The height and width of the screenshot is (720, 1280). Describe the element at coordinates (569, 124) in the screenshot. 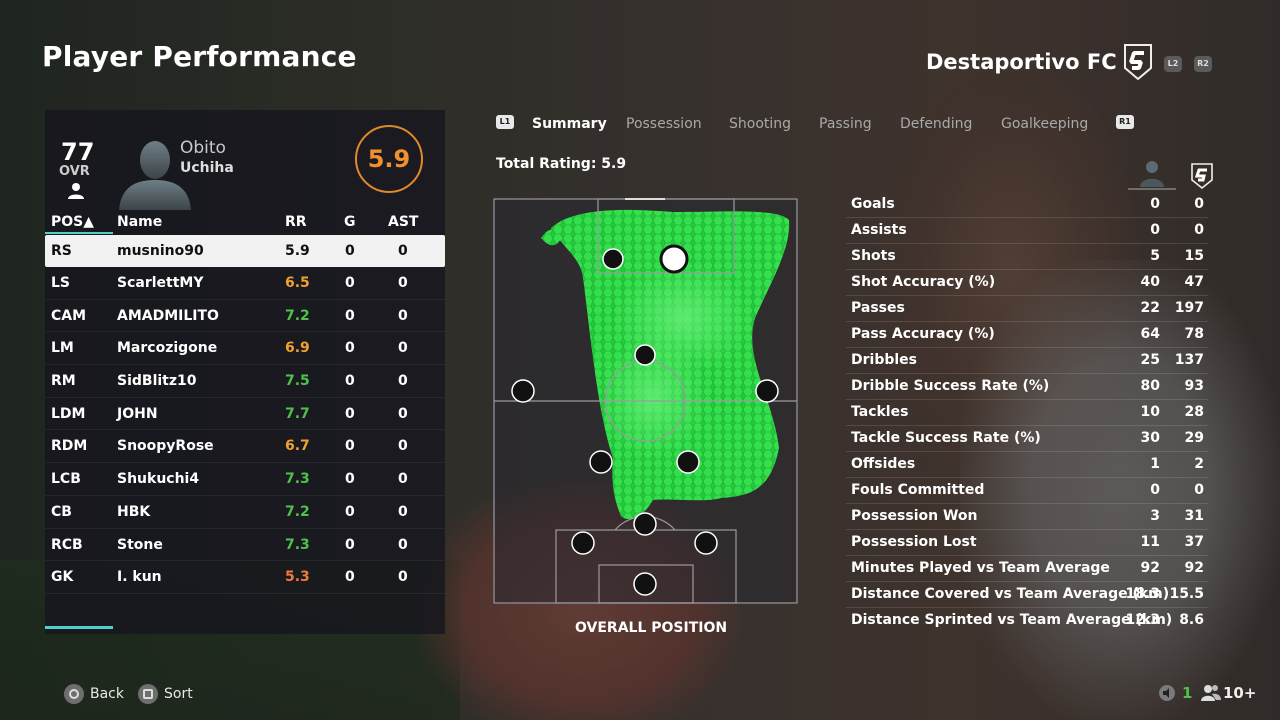

I see `tab-summary: Summary` at that location.